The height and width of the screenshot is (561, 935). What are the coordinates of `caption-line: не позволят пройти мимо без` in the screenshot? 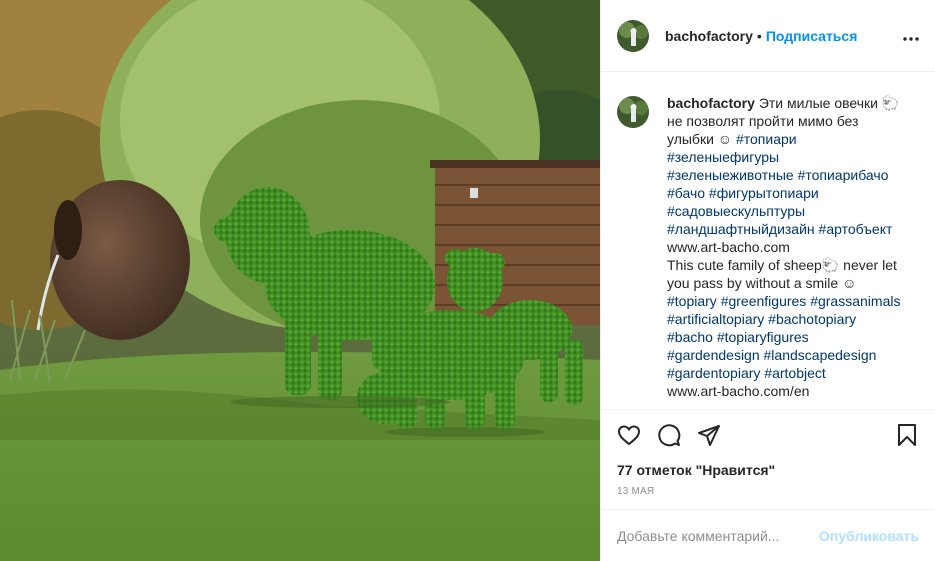 It's located at (763, 121).